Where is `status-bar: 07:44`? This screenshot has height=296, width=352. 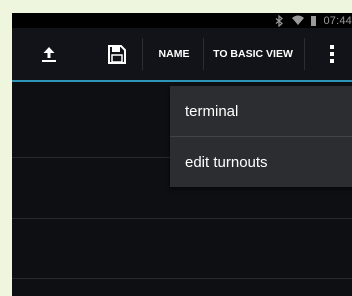
status-bar: 07:44 is located at coordinates (182, 20).